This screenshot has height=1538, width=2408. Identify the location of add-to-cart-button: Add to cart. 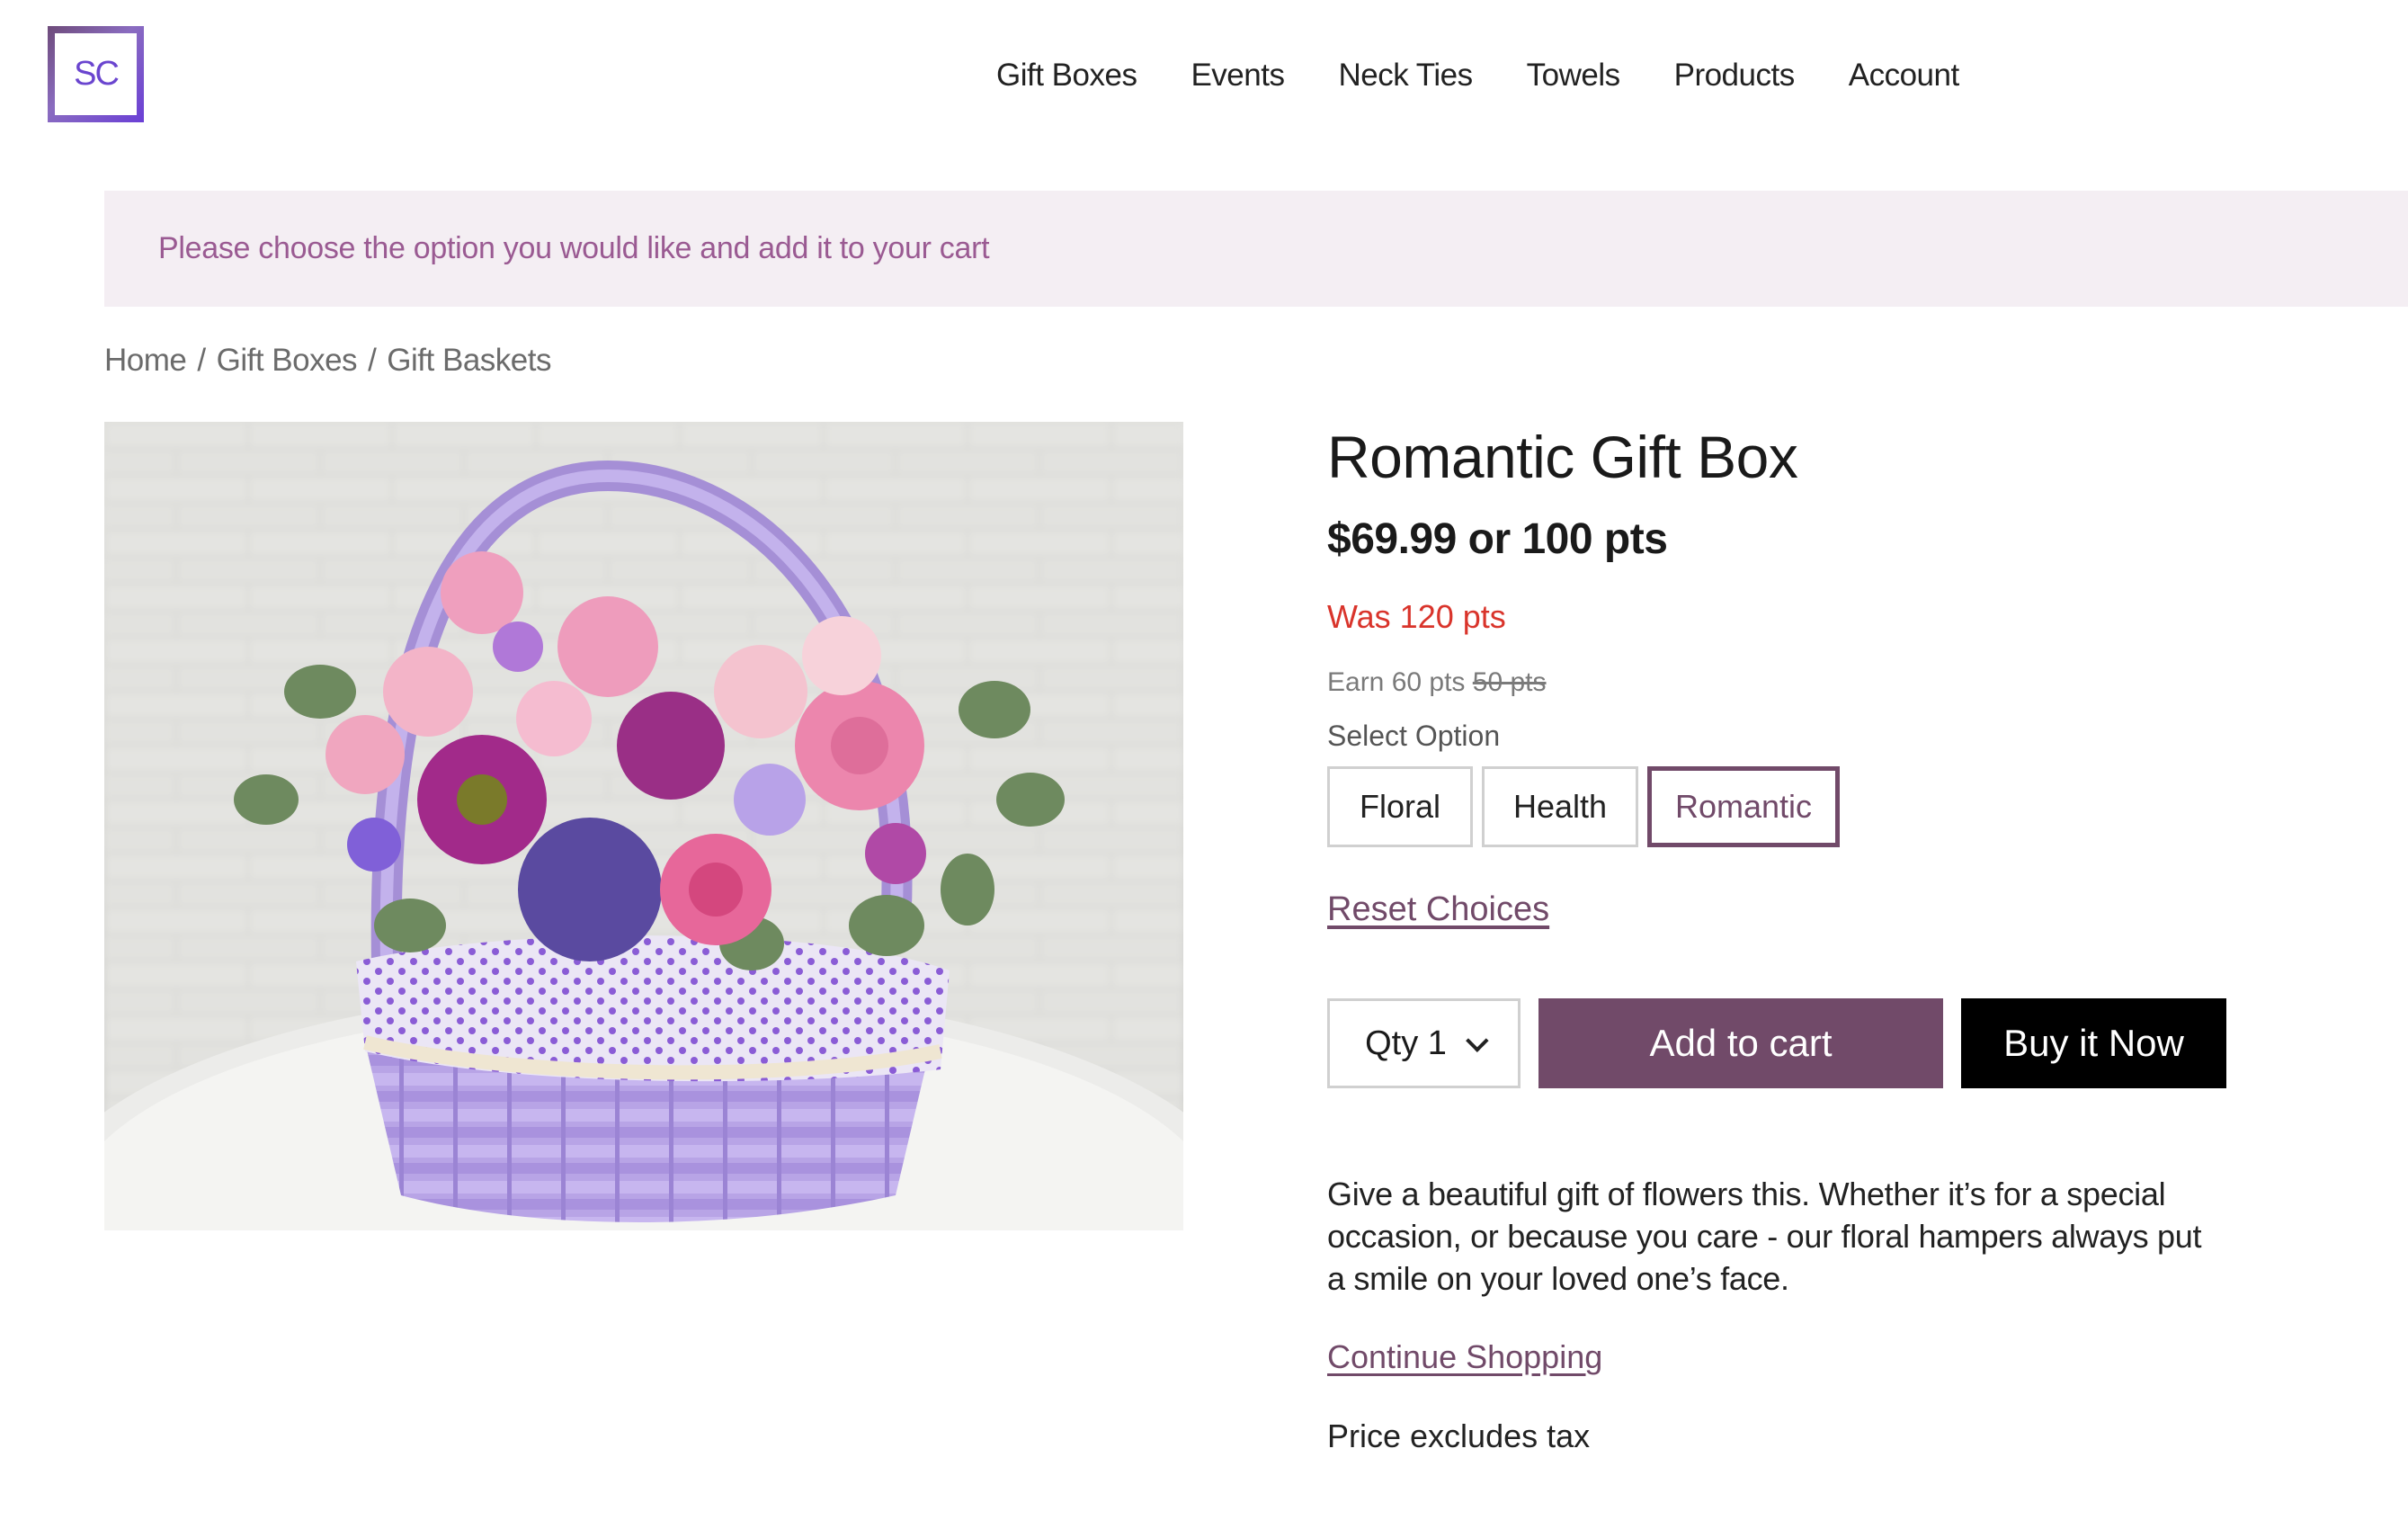
(1740, 1043).